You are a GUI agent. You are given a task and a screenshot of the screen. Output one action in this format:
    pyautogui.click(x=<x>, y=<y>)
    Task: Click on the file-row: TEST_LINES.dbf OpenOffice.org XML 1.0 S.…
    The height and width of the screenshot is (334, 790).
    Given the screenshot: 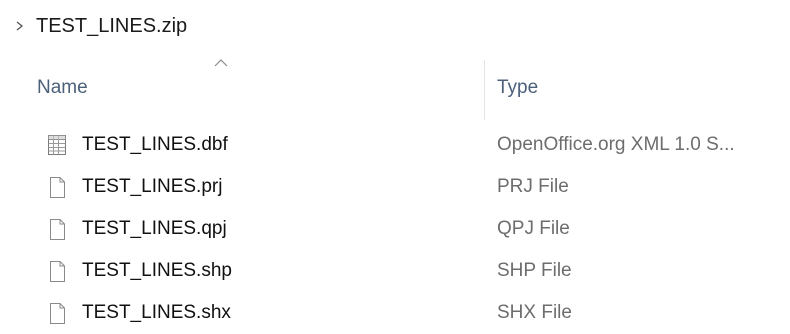 What is the action you would take?
    pyautogui.click(x=395, y=145)
    